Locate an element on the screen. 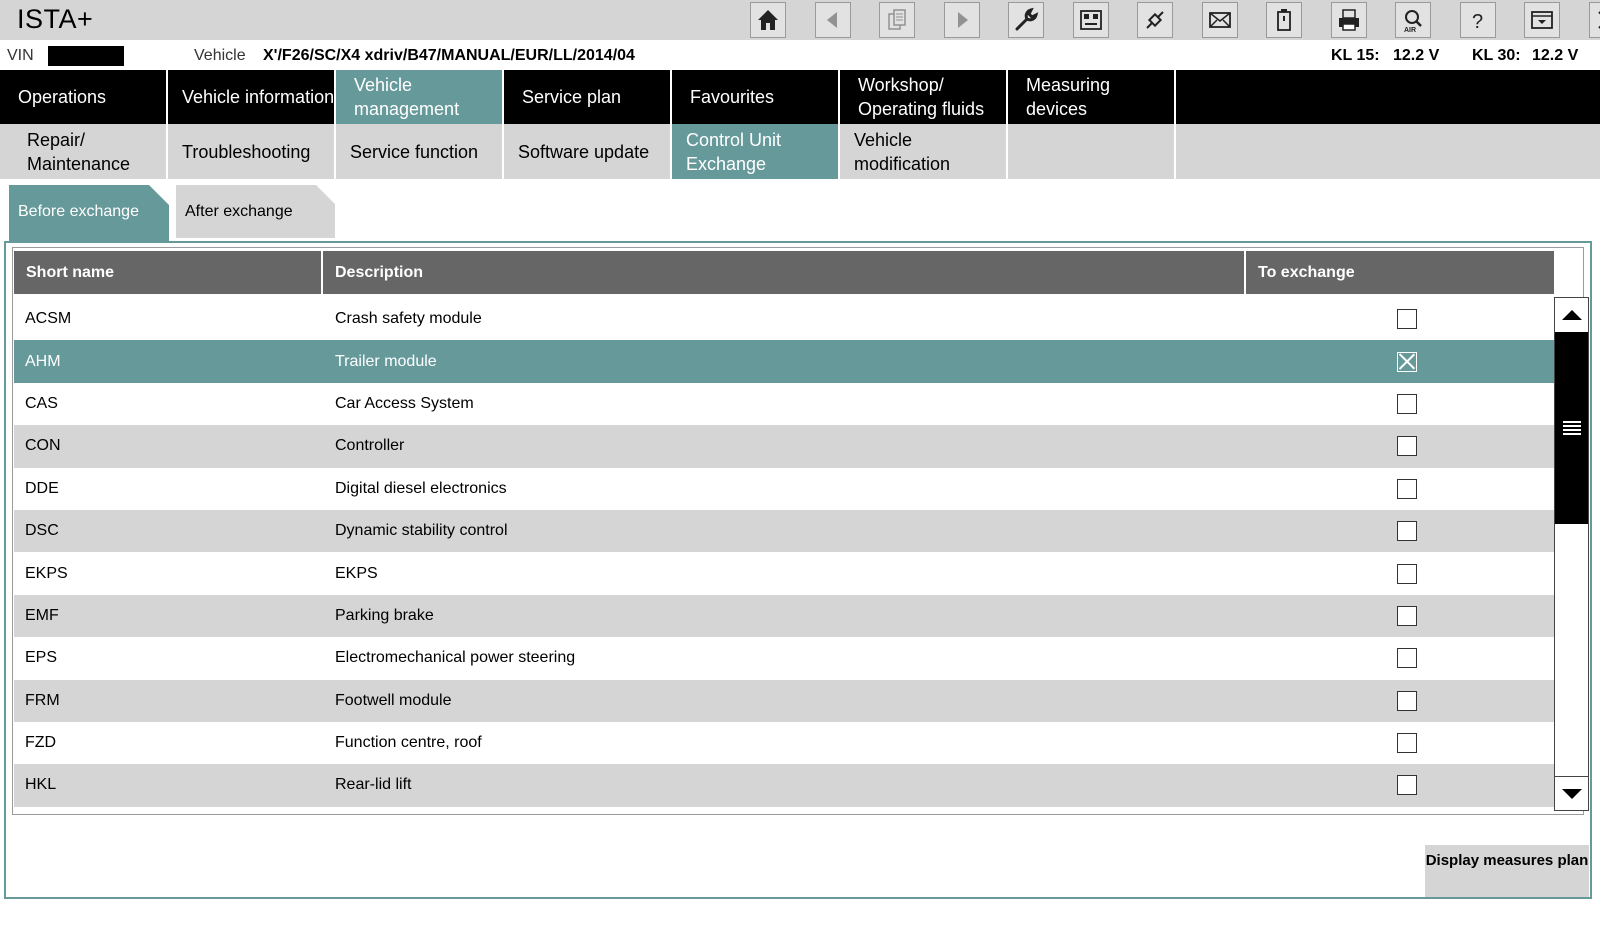 This screenshot has width=1600, height=927. arrow-down-icon is located at coordinates (1571, 793).